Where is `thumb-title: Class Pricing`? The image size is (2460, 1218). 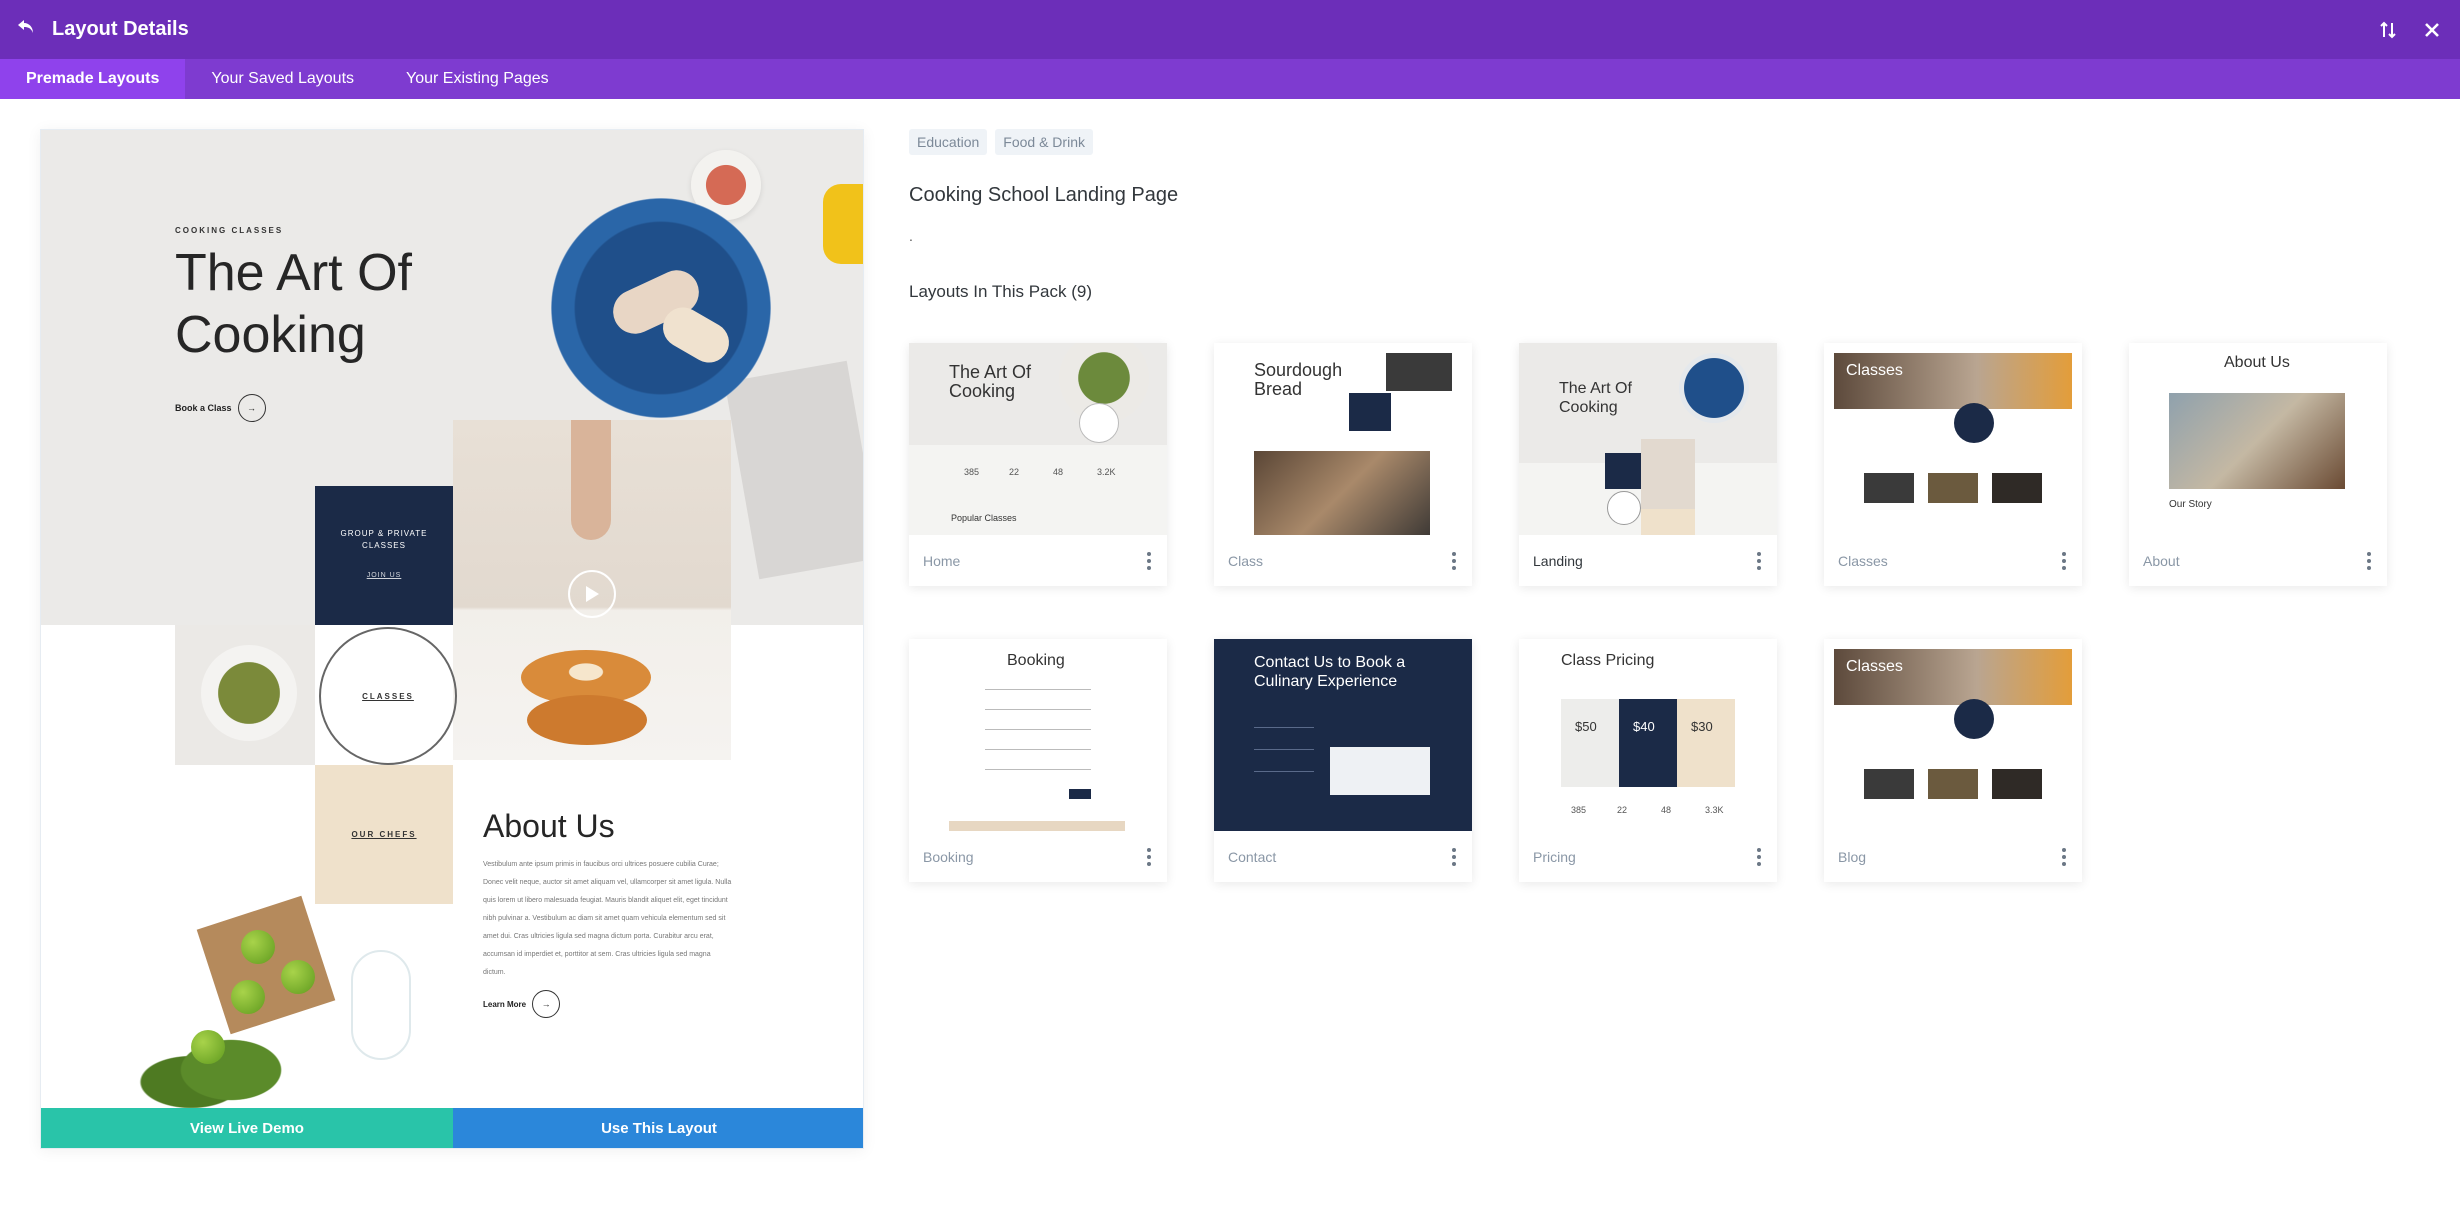
thumb-title: Class Pricing is located at coordinates (1608, 660).